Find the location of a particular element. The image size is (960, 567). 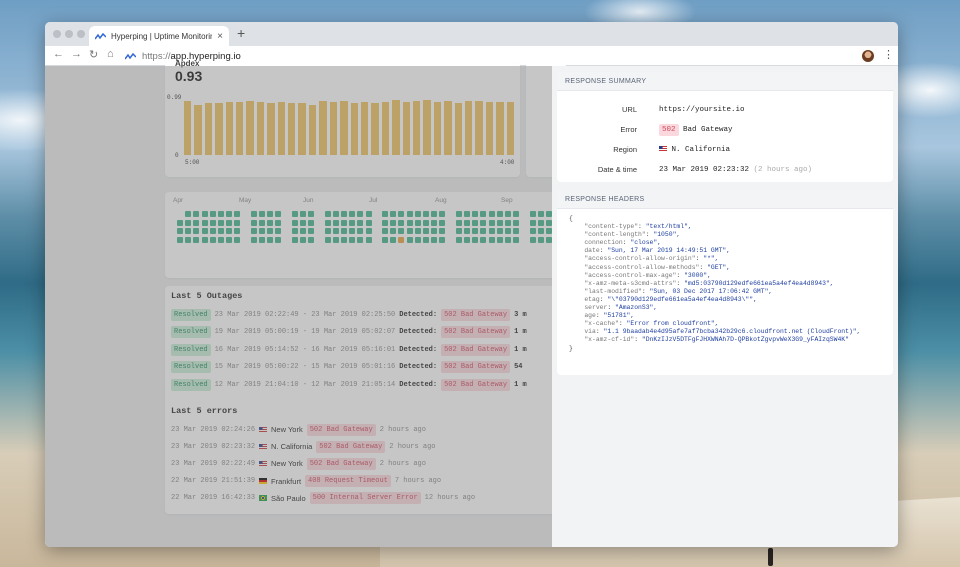

header-line: "access-control-allow-origin": "*", is located at coordinates (651, 259).